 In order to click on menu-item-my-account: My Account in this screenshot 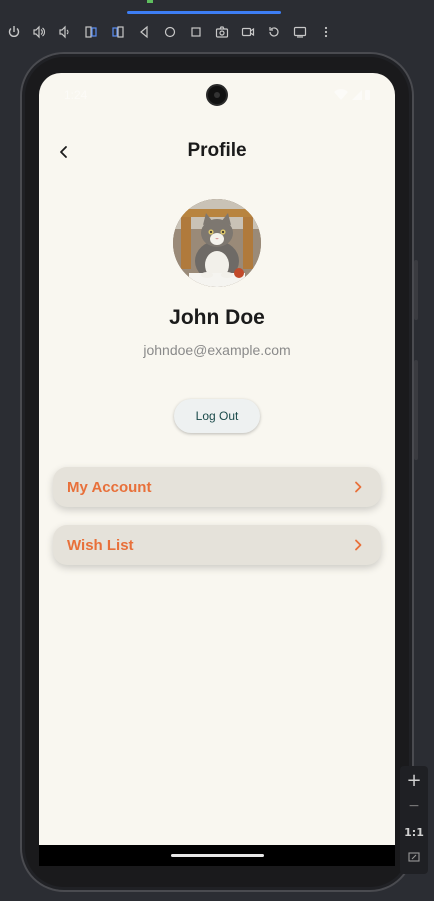, I will do `click(217, 487)`.